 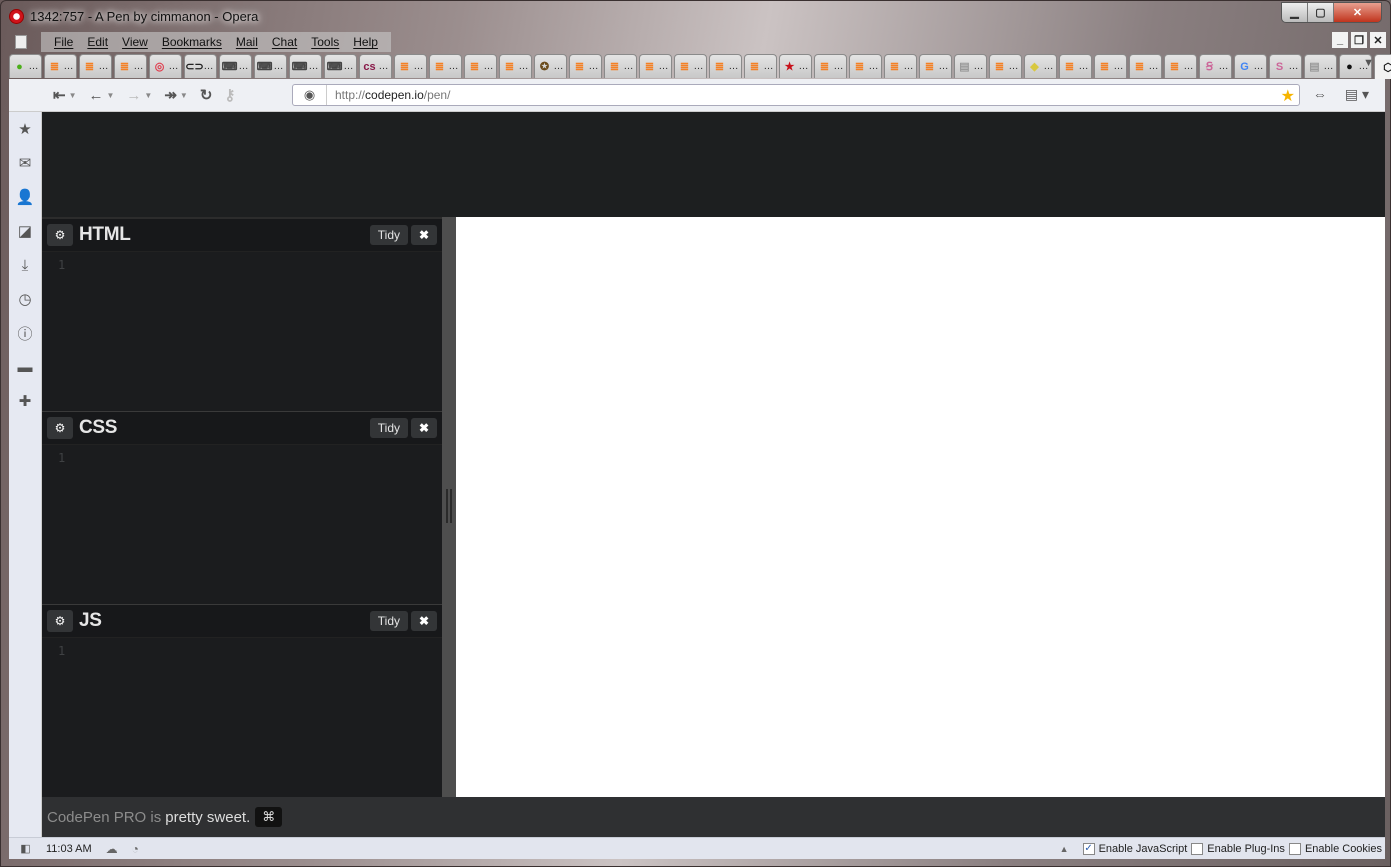 What do you see at coordinates (284, 42) in the screenshot?
I see `menu-chat: Chat` at bounding box center [284, 42].